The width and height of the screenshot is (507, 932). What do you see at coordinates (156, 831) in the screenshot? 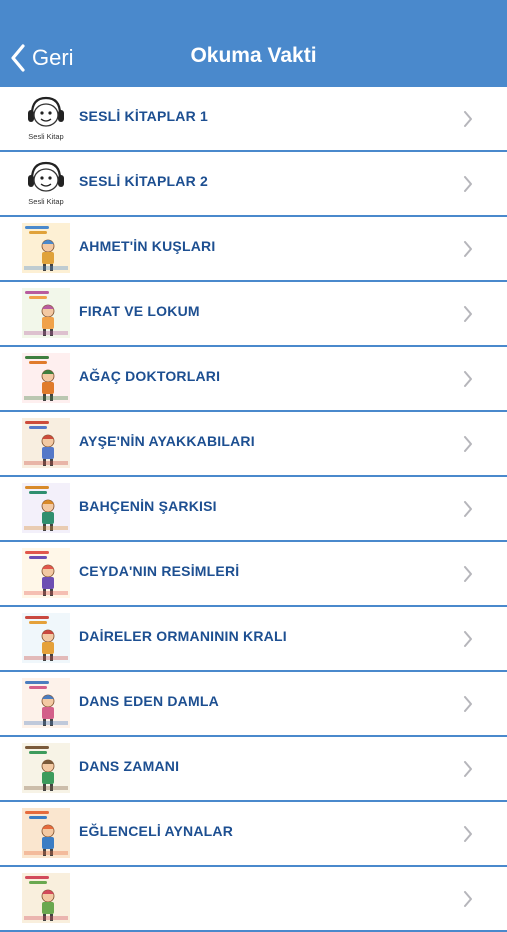
I see `list-item-label: EĞLENCELİ AYNALAR` at bounding box center [156, 831].